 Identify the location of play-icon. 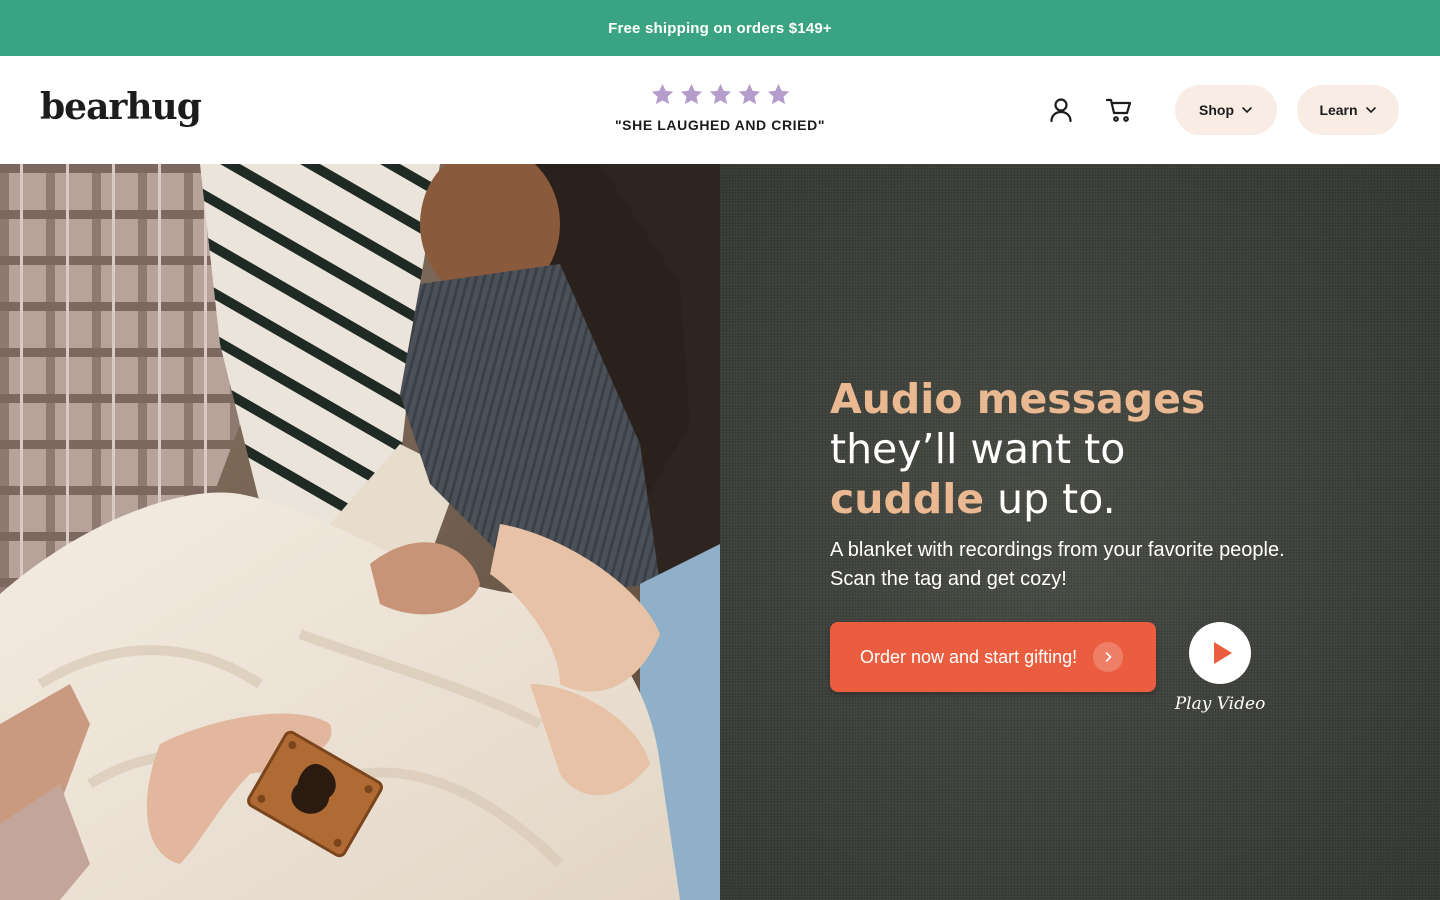
(1220, 653).